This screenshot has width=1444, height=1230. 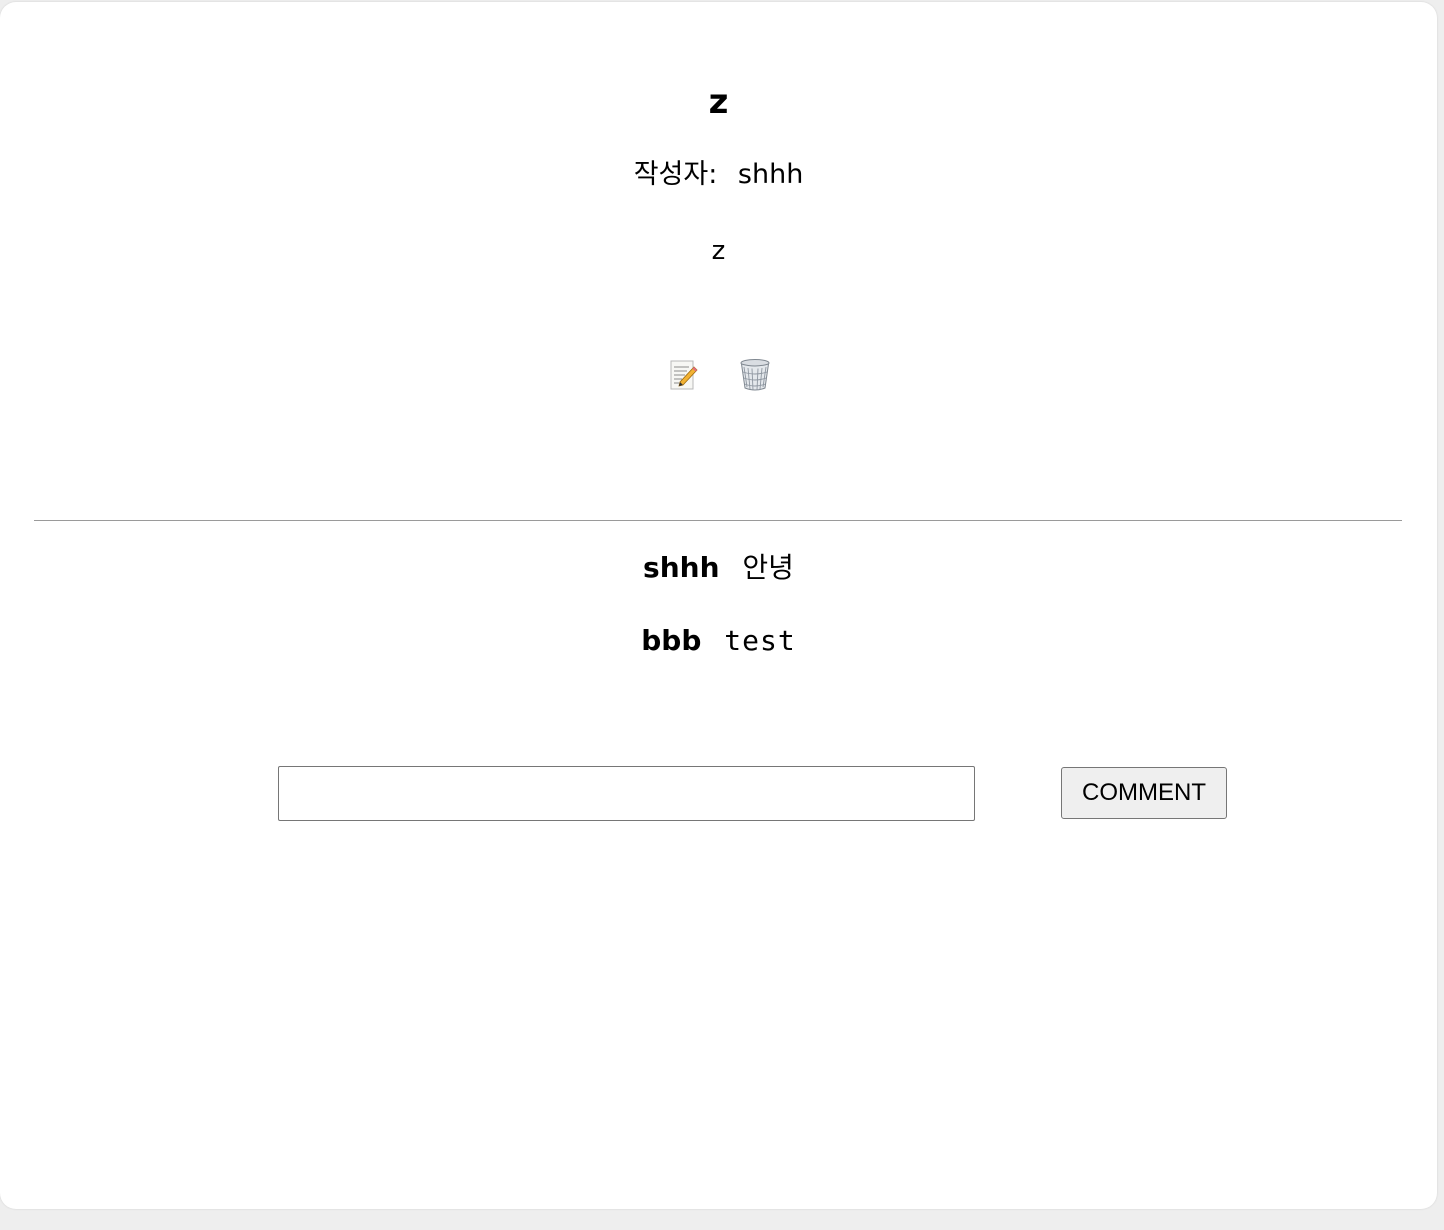 I want to click on author-line: 작성자: shhh, so click(x=718, y=175).